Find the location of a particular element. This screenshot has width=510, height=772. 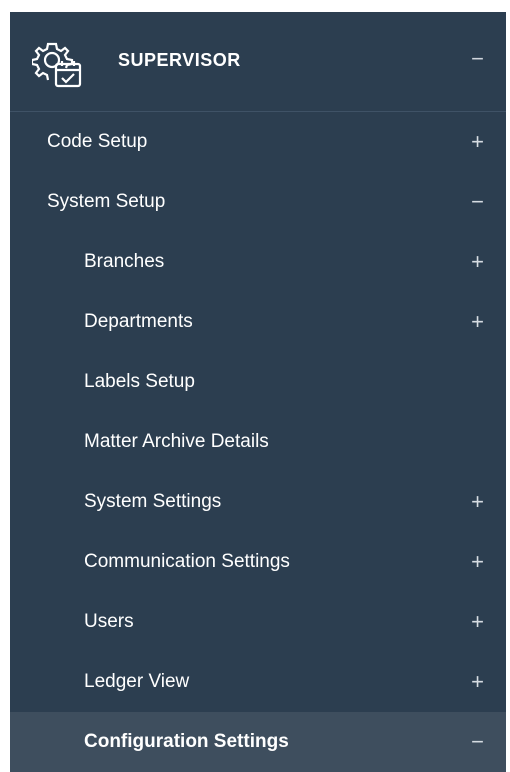

collapse-toggle-icon: − is located at coordinates (477, 59).